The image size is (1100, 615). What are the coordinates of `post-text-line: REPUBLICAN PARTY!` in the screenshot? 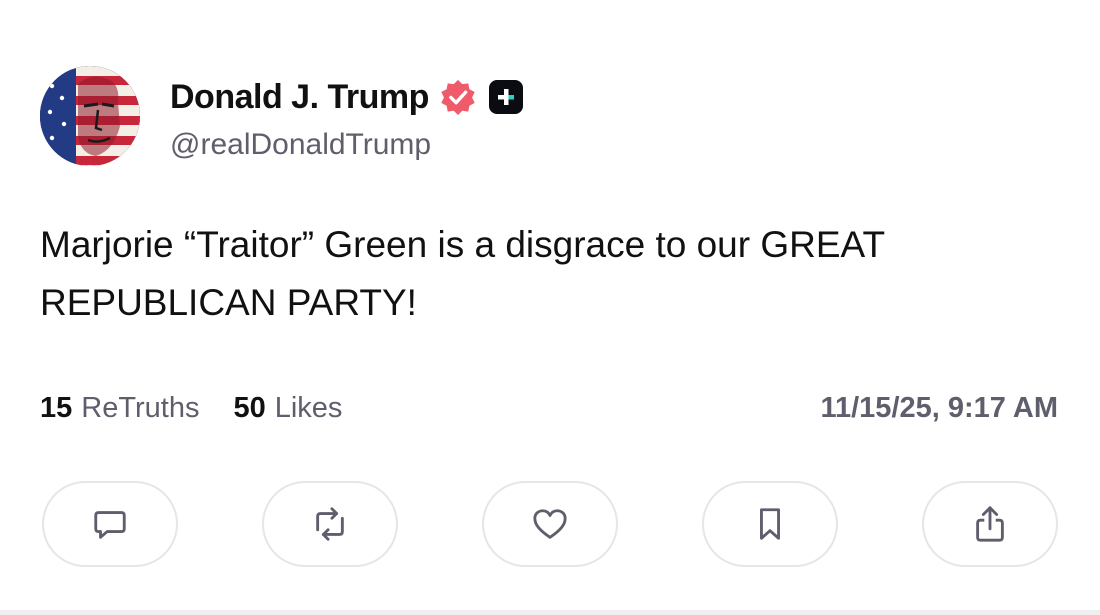 It's located at (228, 302).